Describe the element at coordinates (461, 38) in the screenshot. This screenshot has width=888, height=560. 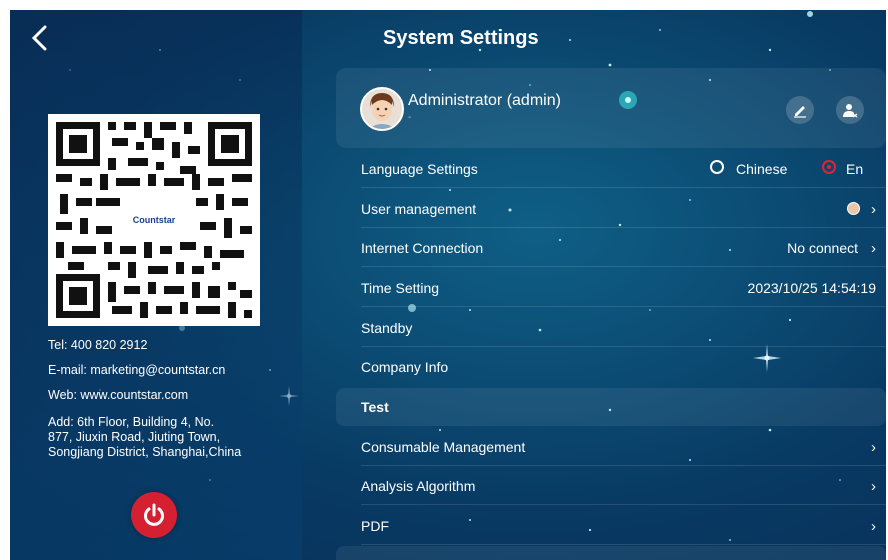
I see `page-title: System Settings` at that location.